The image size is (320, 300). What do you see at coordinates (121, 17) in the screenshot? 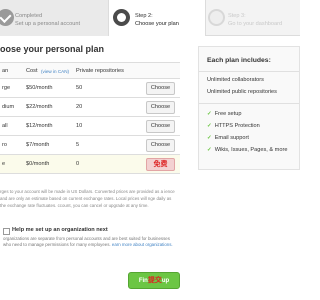
I see `current-step-icon` at bounding box center [121, 17].